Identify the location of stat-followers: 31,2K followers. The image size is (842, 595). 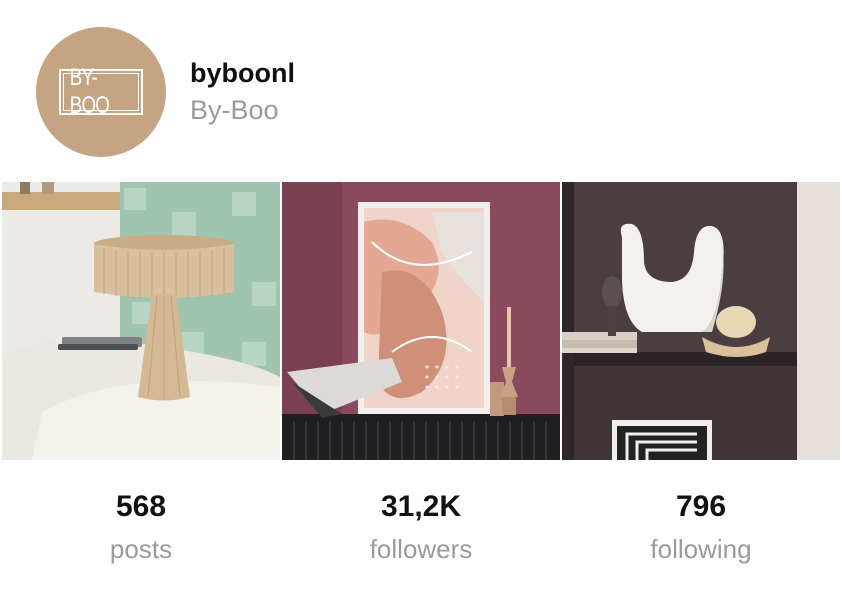
(421, 522).